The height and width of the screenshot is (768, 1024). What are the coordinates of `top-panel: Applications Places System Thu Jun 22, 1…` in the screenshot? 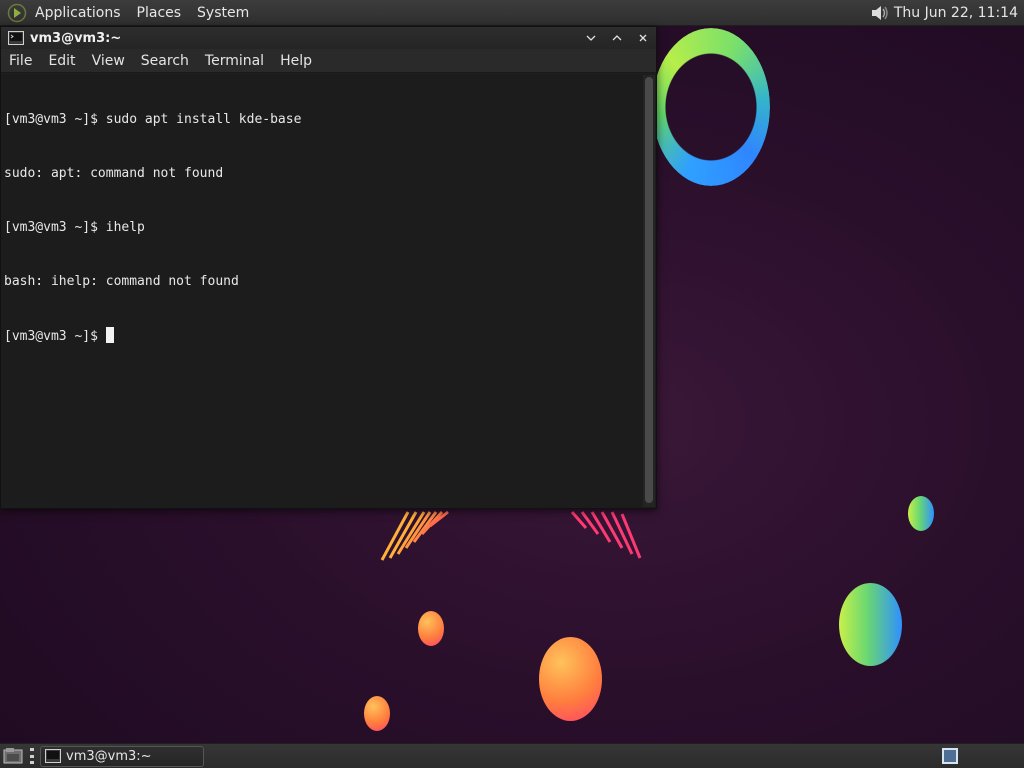 It's located at (512, 13).